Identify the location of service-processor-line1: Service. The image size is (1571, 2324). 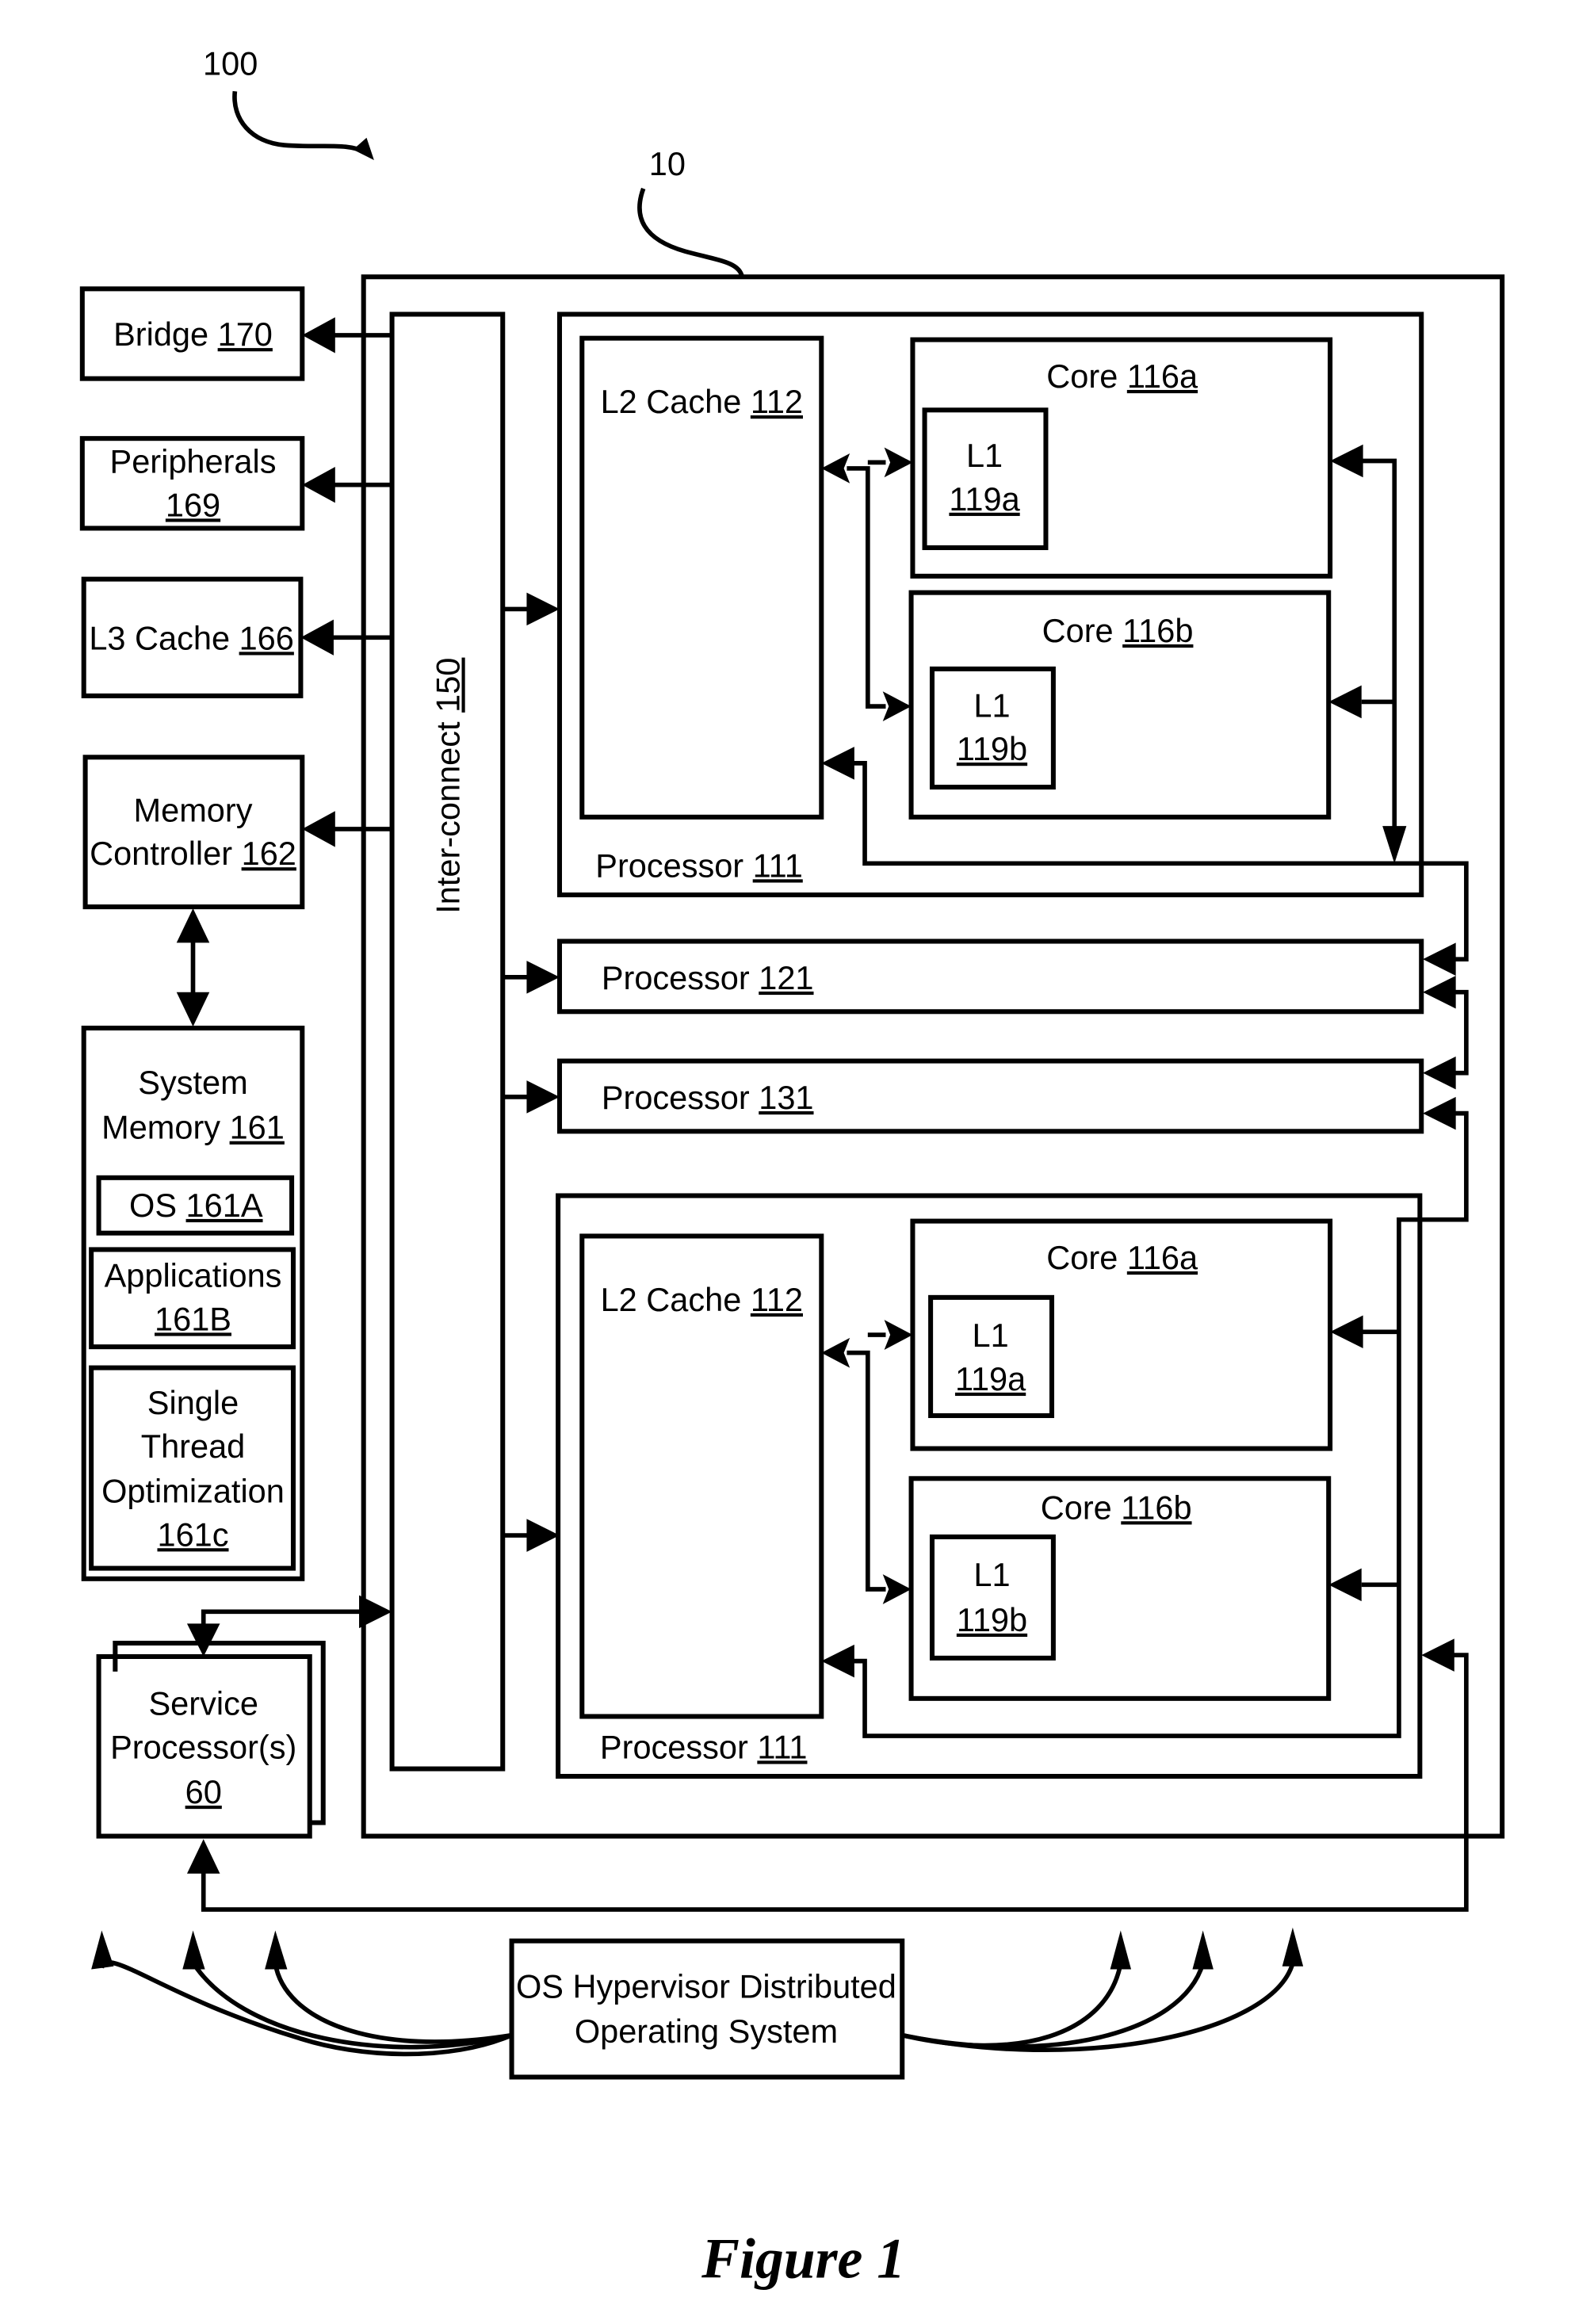
(203, 1703).